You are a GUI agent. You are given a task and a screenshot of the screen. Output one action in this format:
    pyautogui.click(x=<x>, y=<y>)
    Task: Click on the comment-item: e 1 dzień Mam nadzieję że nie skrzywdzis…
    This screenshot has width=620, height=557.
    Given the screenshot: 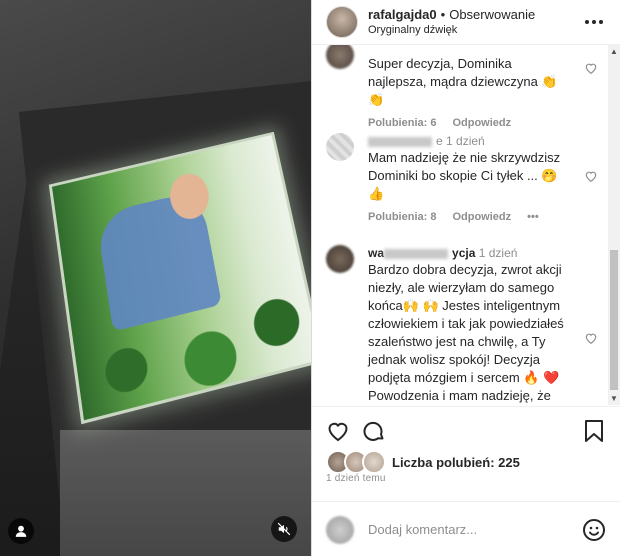 What is the action you would take?
    pyautogui.click(x=463, y=178)
    